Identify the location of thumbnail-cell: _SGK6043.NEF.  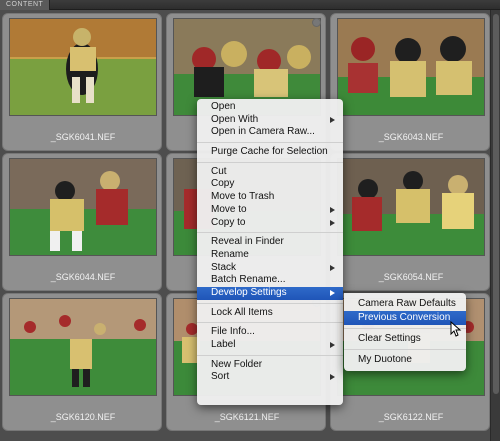
(410, 82).